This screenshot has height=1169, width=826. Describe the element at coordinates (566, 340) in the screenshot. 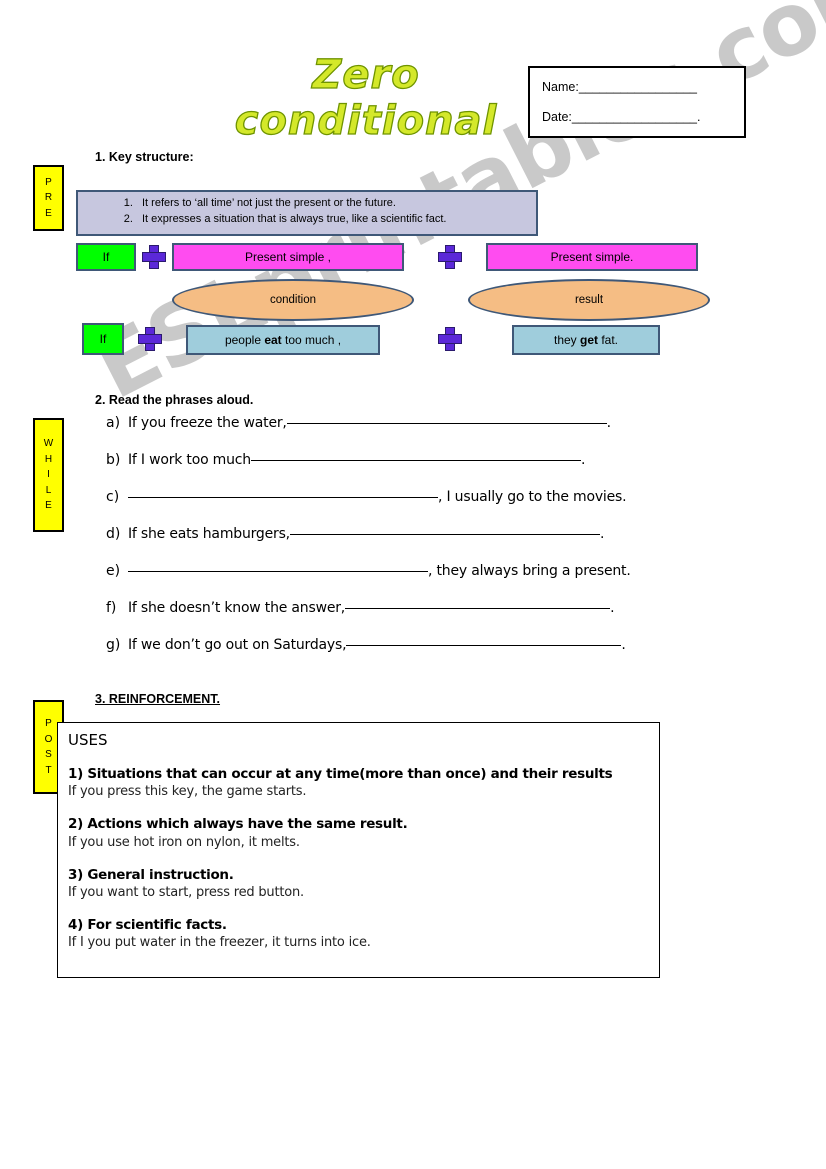

I see `example-result-text-1: they` at that location.